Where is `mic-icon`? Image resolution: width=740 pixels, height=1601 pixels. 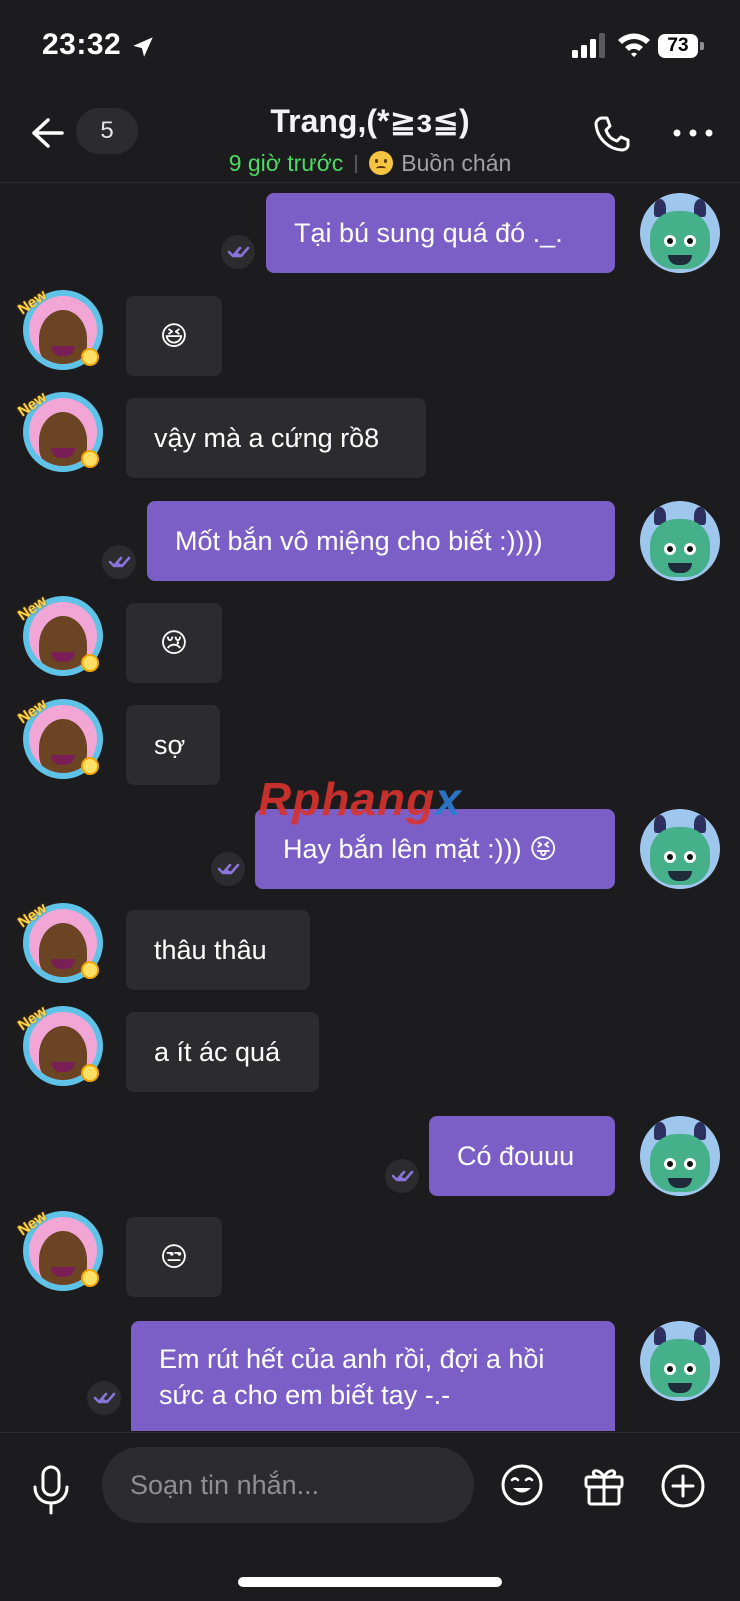
mic-icon is located at coordinates (51, 1491).